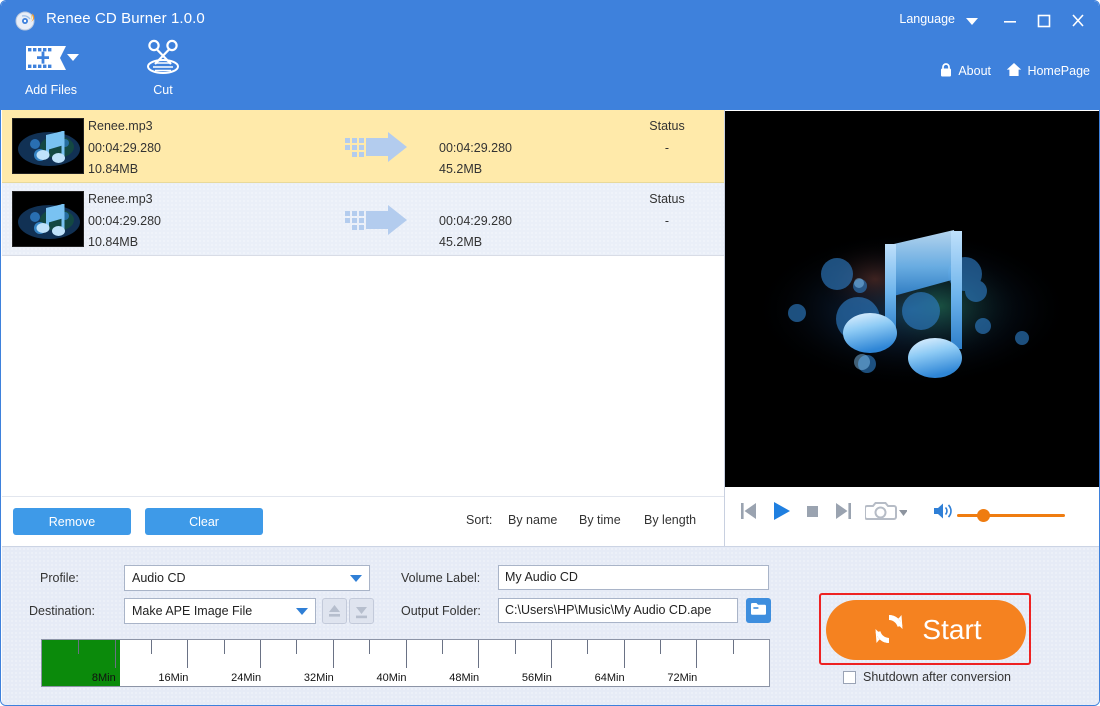  What do you see at coordinates (441, 578) in the screenshot?
I see `volume-label-label: Volume Label:` at bounding box center [441, 578].